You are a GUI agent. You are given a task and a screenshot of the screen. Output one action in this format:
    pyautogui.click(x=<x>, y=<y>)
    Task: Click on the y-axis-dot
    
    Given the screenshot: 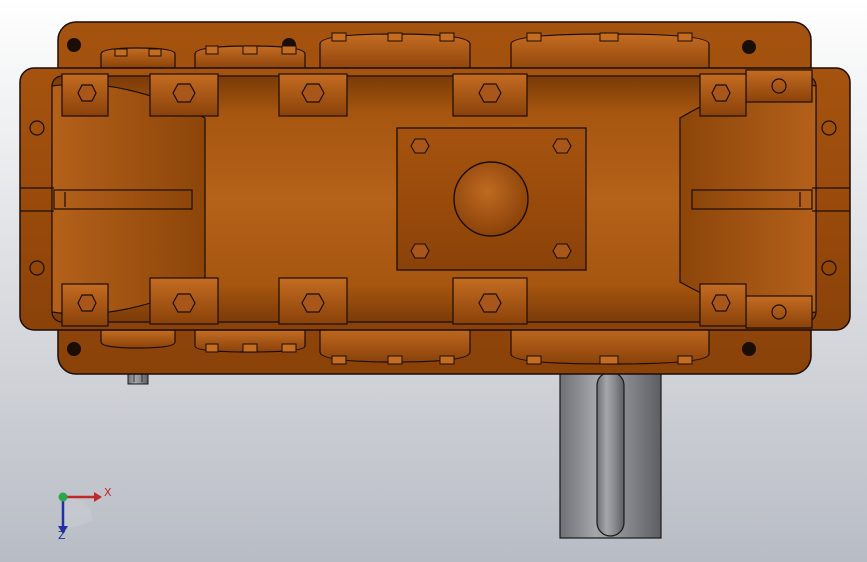 What is the action you would take?
    pyautogui.click(x=63, y=497)
    